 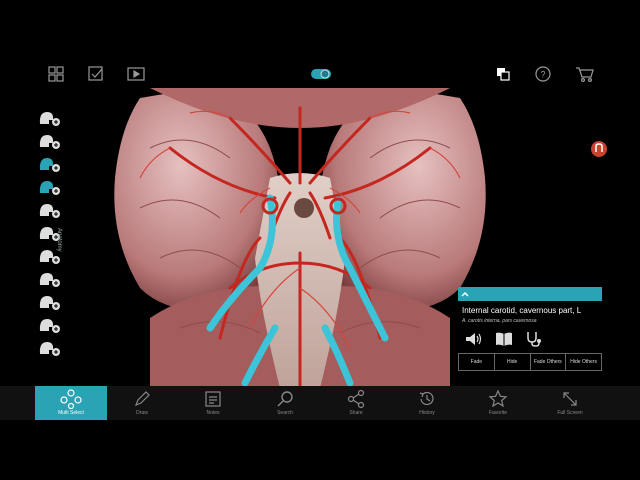 What do you see at coordinates (56, 74) in the screenshot?
I see `grid-icon` at bounding box center [56, 74].